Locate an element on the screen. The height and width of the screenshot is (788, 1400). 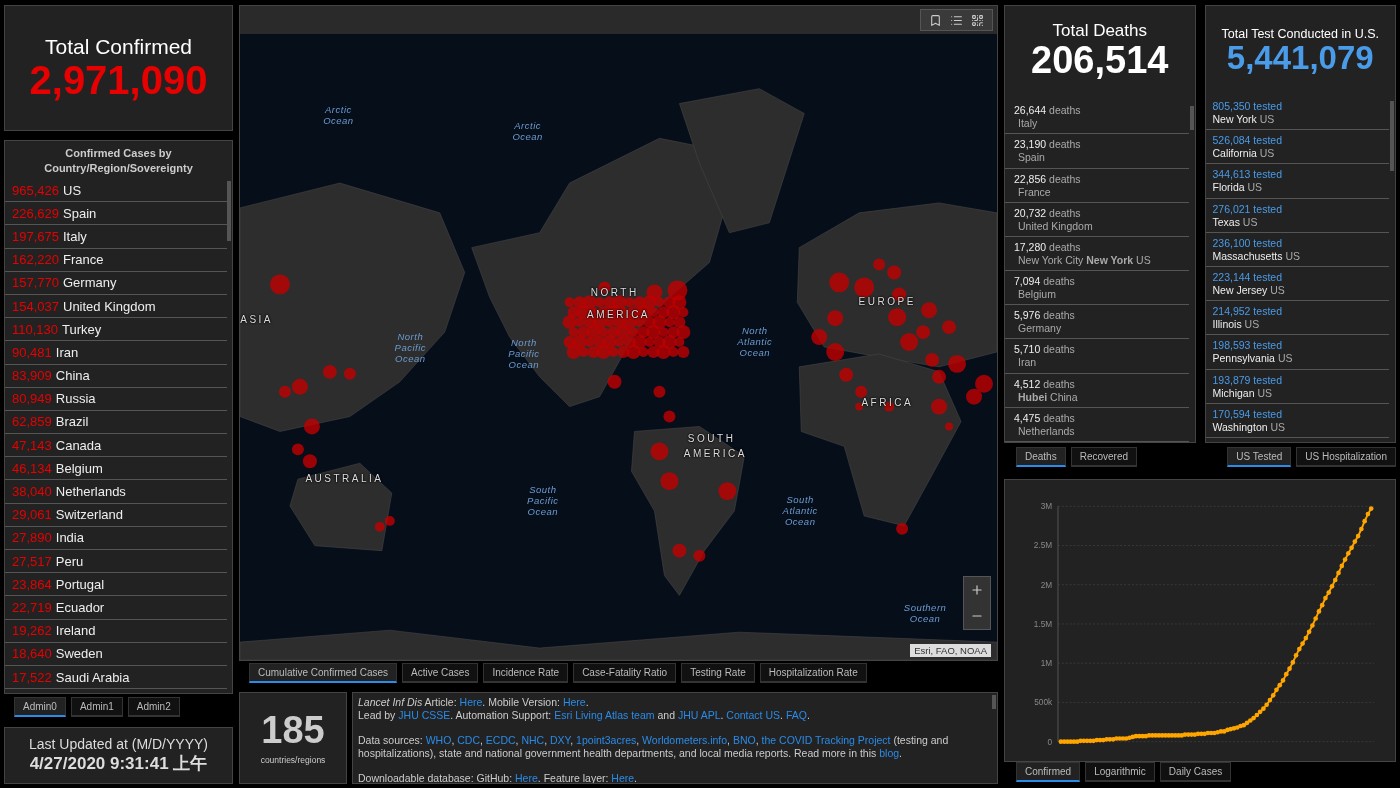
death-place: Italy is located at coordinates (1028, 124).